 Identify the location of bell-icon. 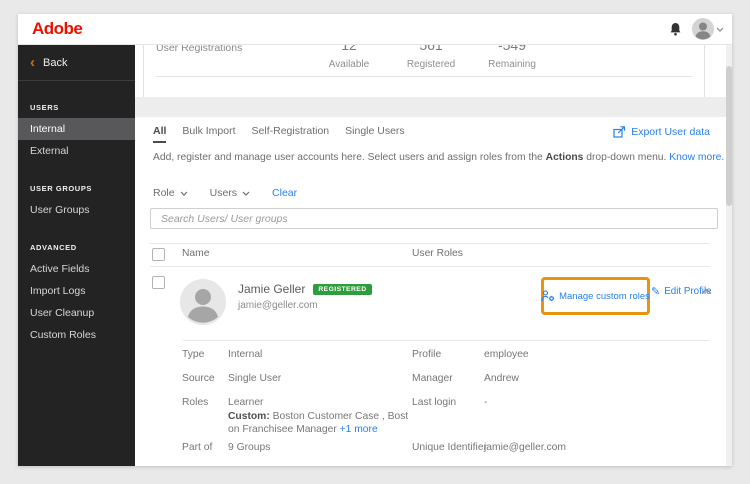
(675, 29).